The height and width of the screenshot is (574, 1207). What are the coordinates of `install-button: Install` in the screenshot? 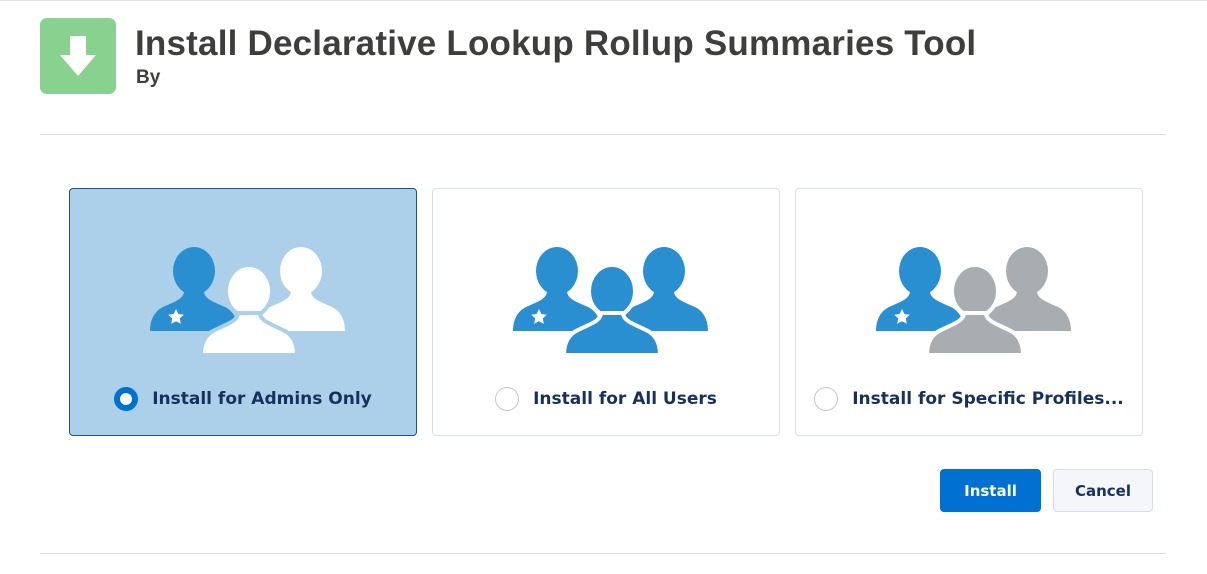 It's located at (990, 490).